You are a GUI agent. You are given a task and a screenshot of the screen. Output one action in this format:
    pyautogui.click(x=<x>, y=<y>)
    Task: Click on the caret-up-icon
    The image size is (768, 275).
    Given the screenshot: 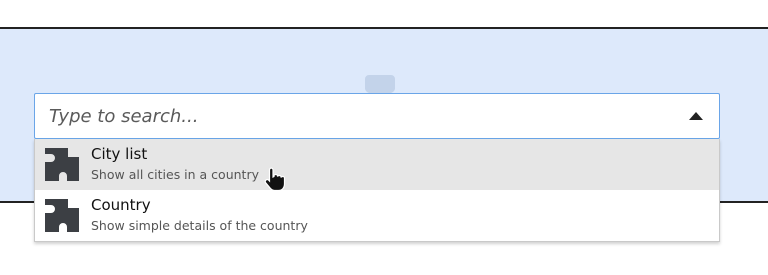 What is the action you would take?
    pyautogui.click(x=696, y=116)
    